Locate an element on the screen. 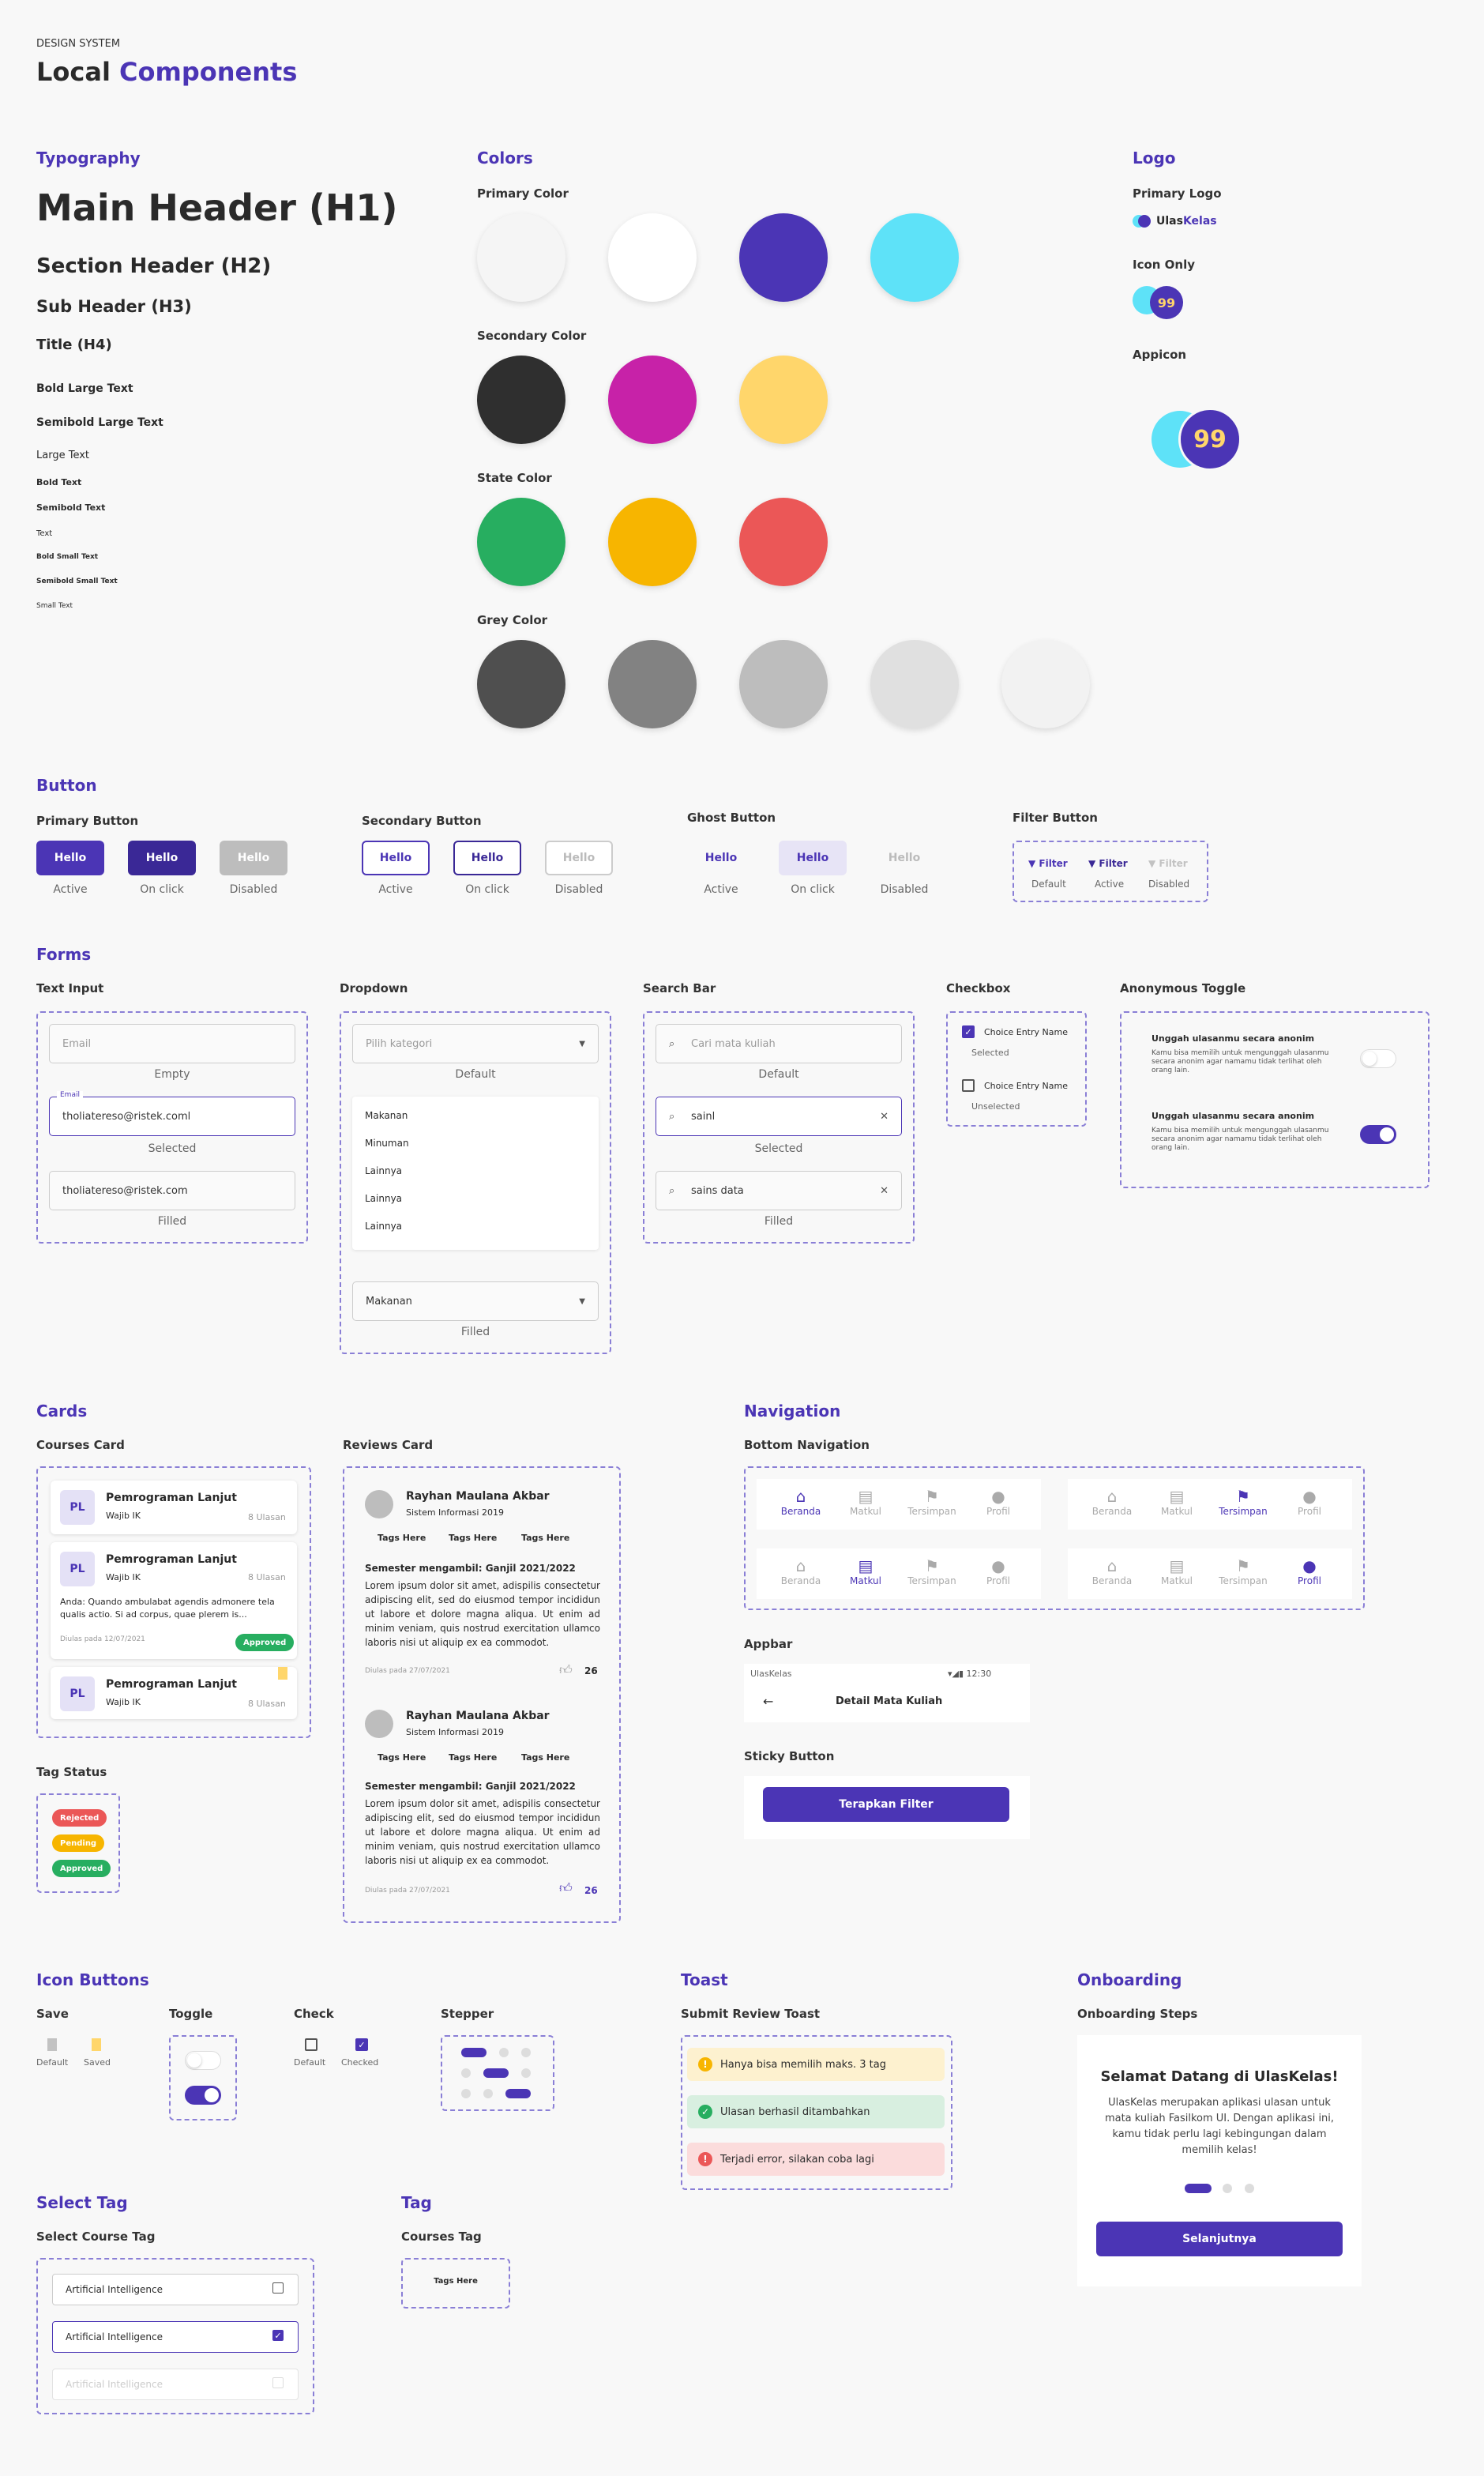 This screenshot has height=2476, width=1484. logo-title: Logo is located at coordinates (1154, 158).